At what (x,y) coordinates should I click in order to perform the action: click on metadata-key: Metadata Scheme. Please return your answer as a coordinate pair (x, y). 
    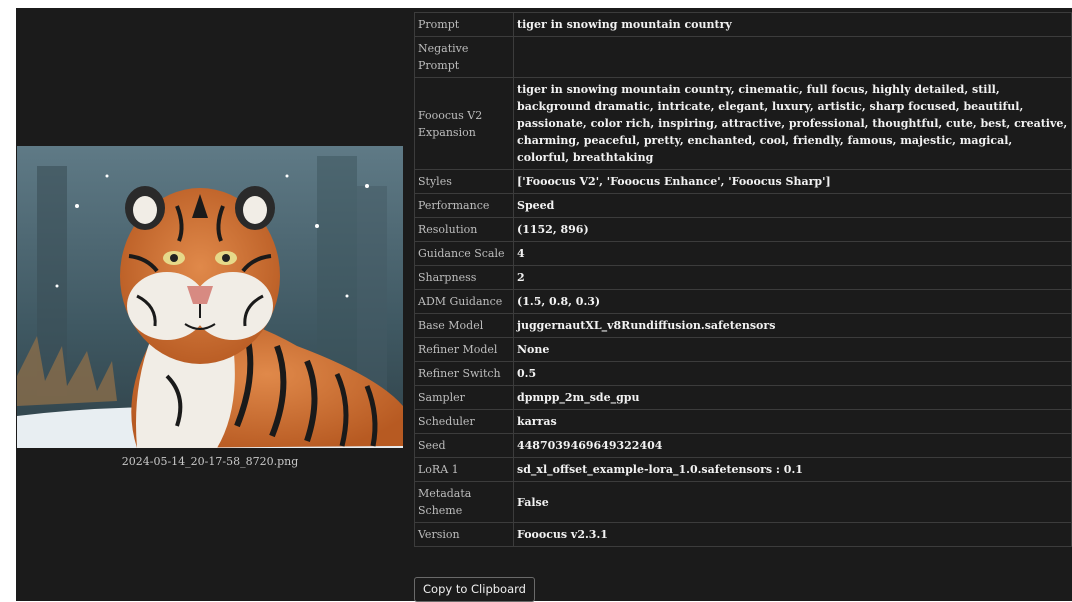
    Looking at the image, I should click on (464, 502).